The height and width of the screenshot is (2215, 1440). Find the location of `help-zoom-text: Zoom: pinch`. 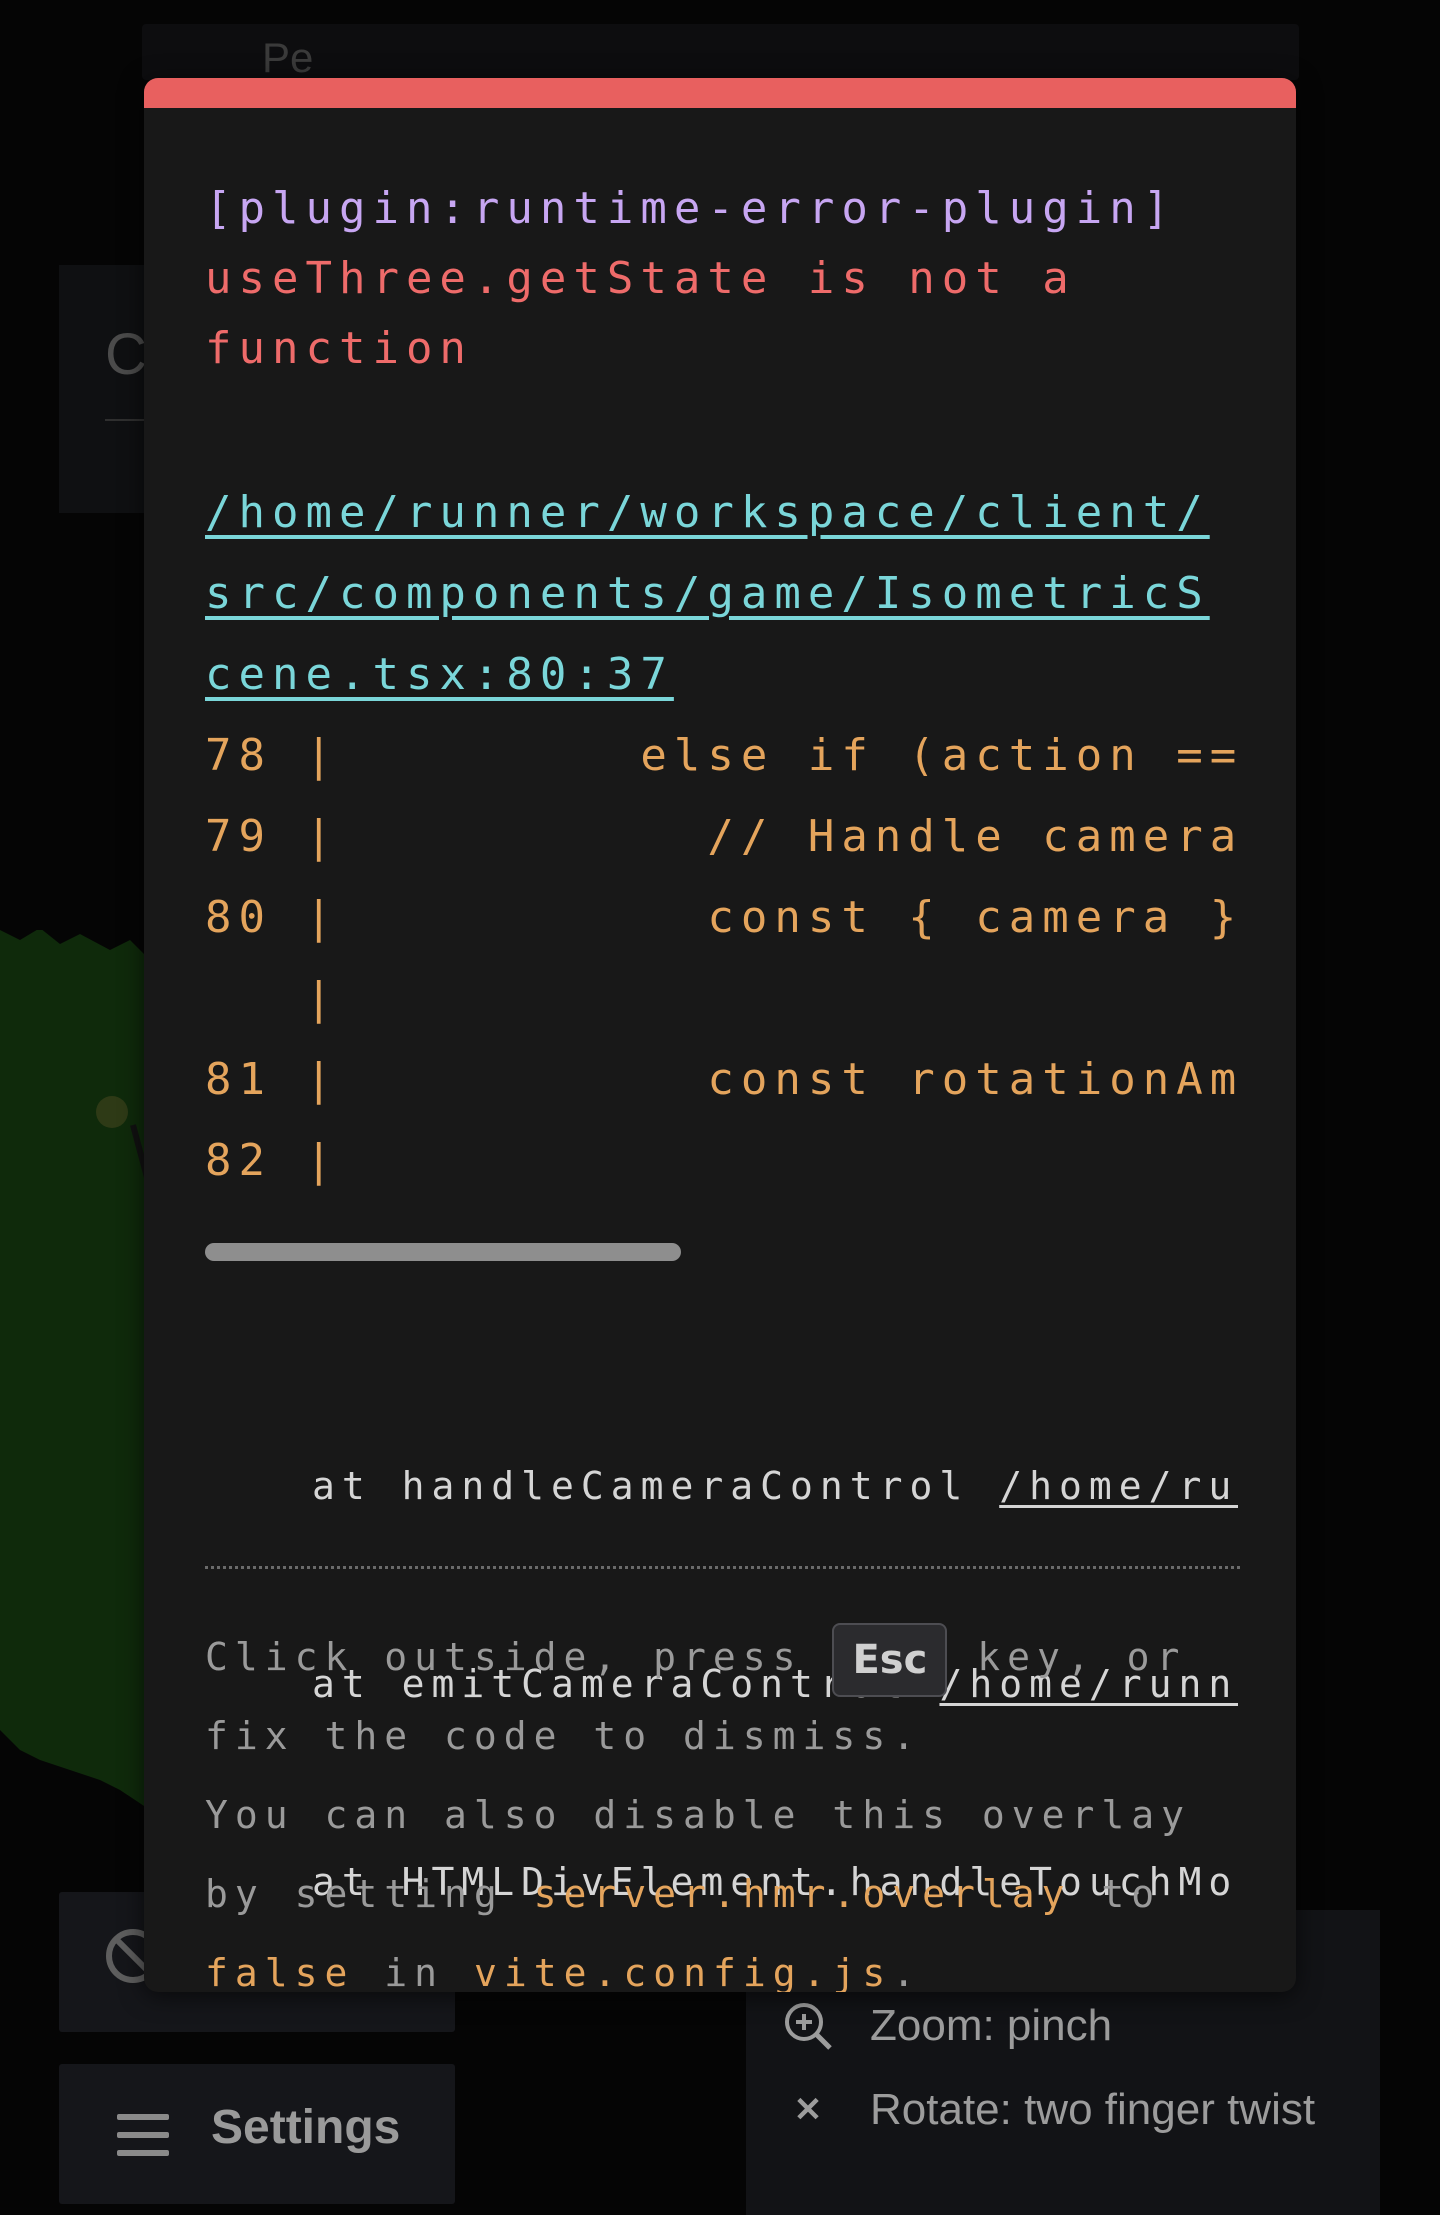

help-zoom-text: Zoom: pinch is located at coordinates (991, 2025).